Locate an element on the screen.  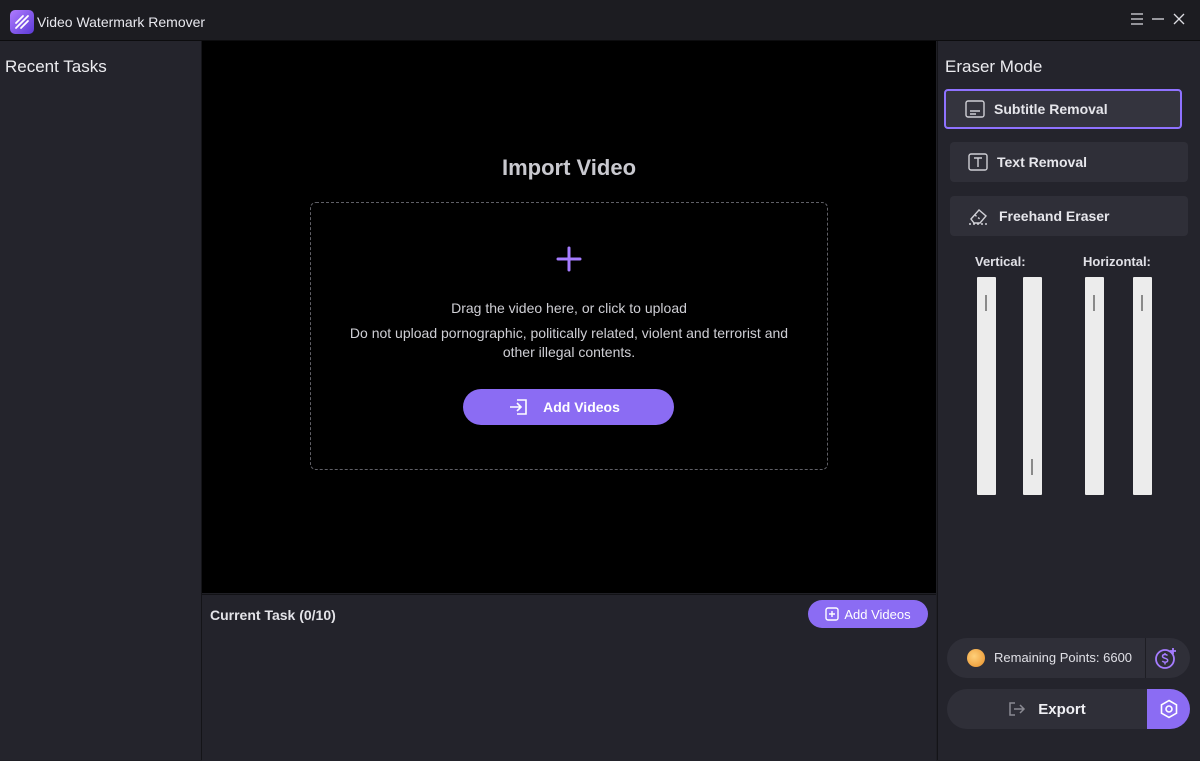
settings-hexagon-icon is located at coordinates (1168, 709).